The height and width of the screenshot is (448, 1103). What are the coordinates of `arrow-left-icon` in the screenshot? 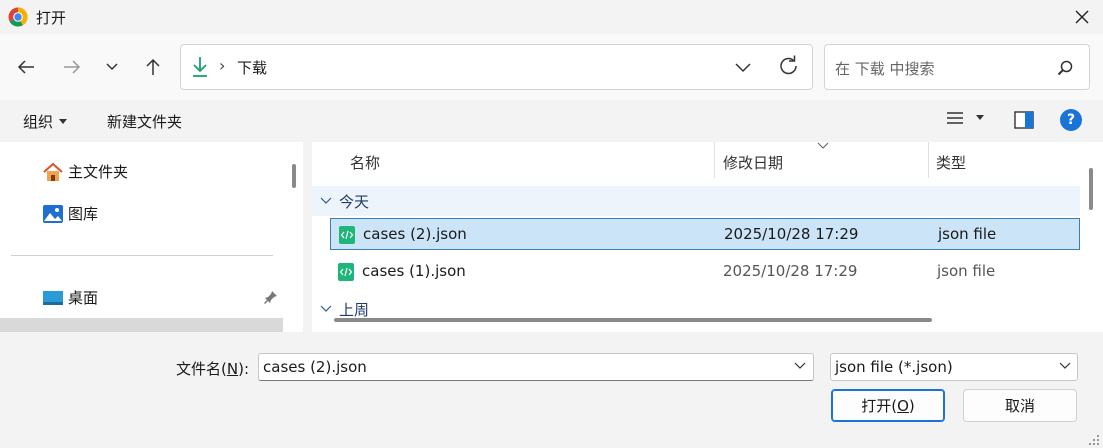 It's located at (25, 67).